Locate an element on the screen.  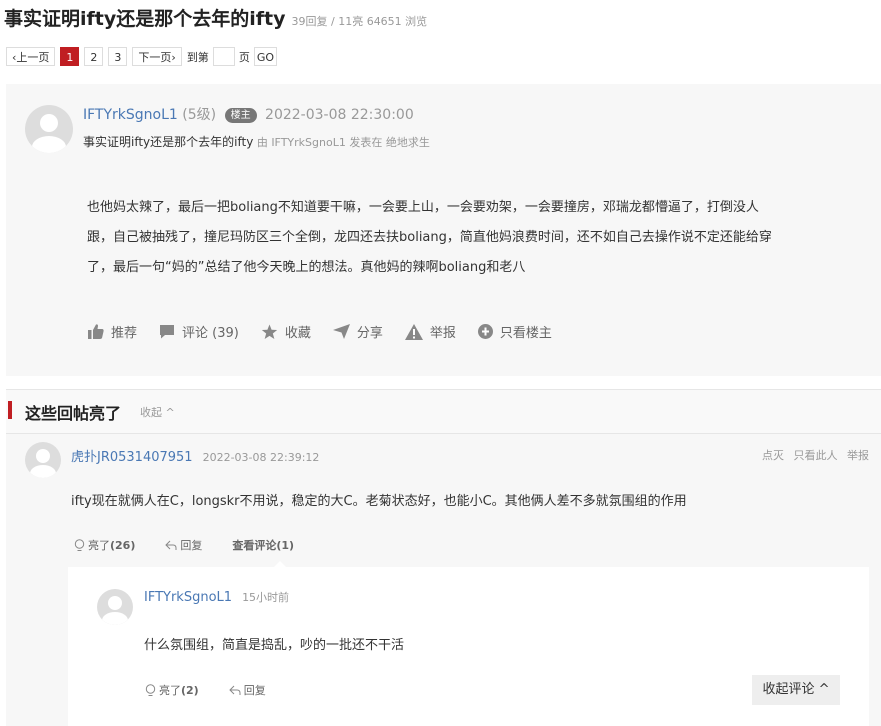
light-button: 亮了 (26) is located at coordinates (104, 545).